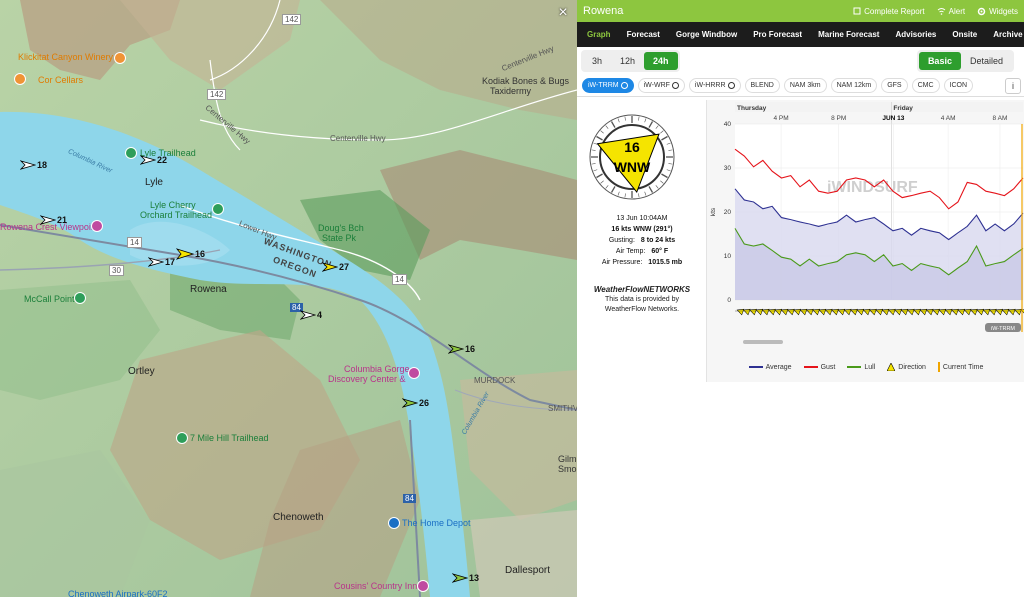 The image size is (1024, 597). I want to click on range-option-3h: 3h, so click(597, 61).